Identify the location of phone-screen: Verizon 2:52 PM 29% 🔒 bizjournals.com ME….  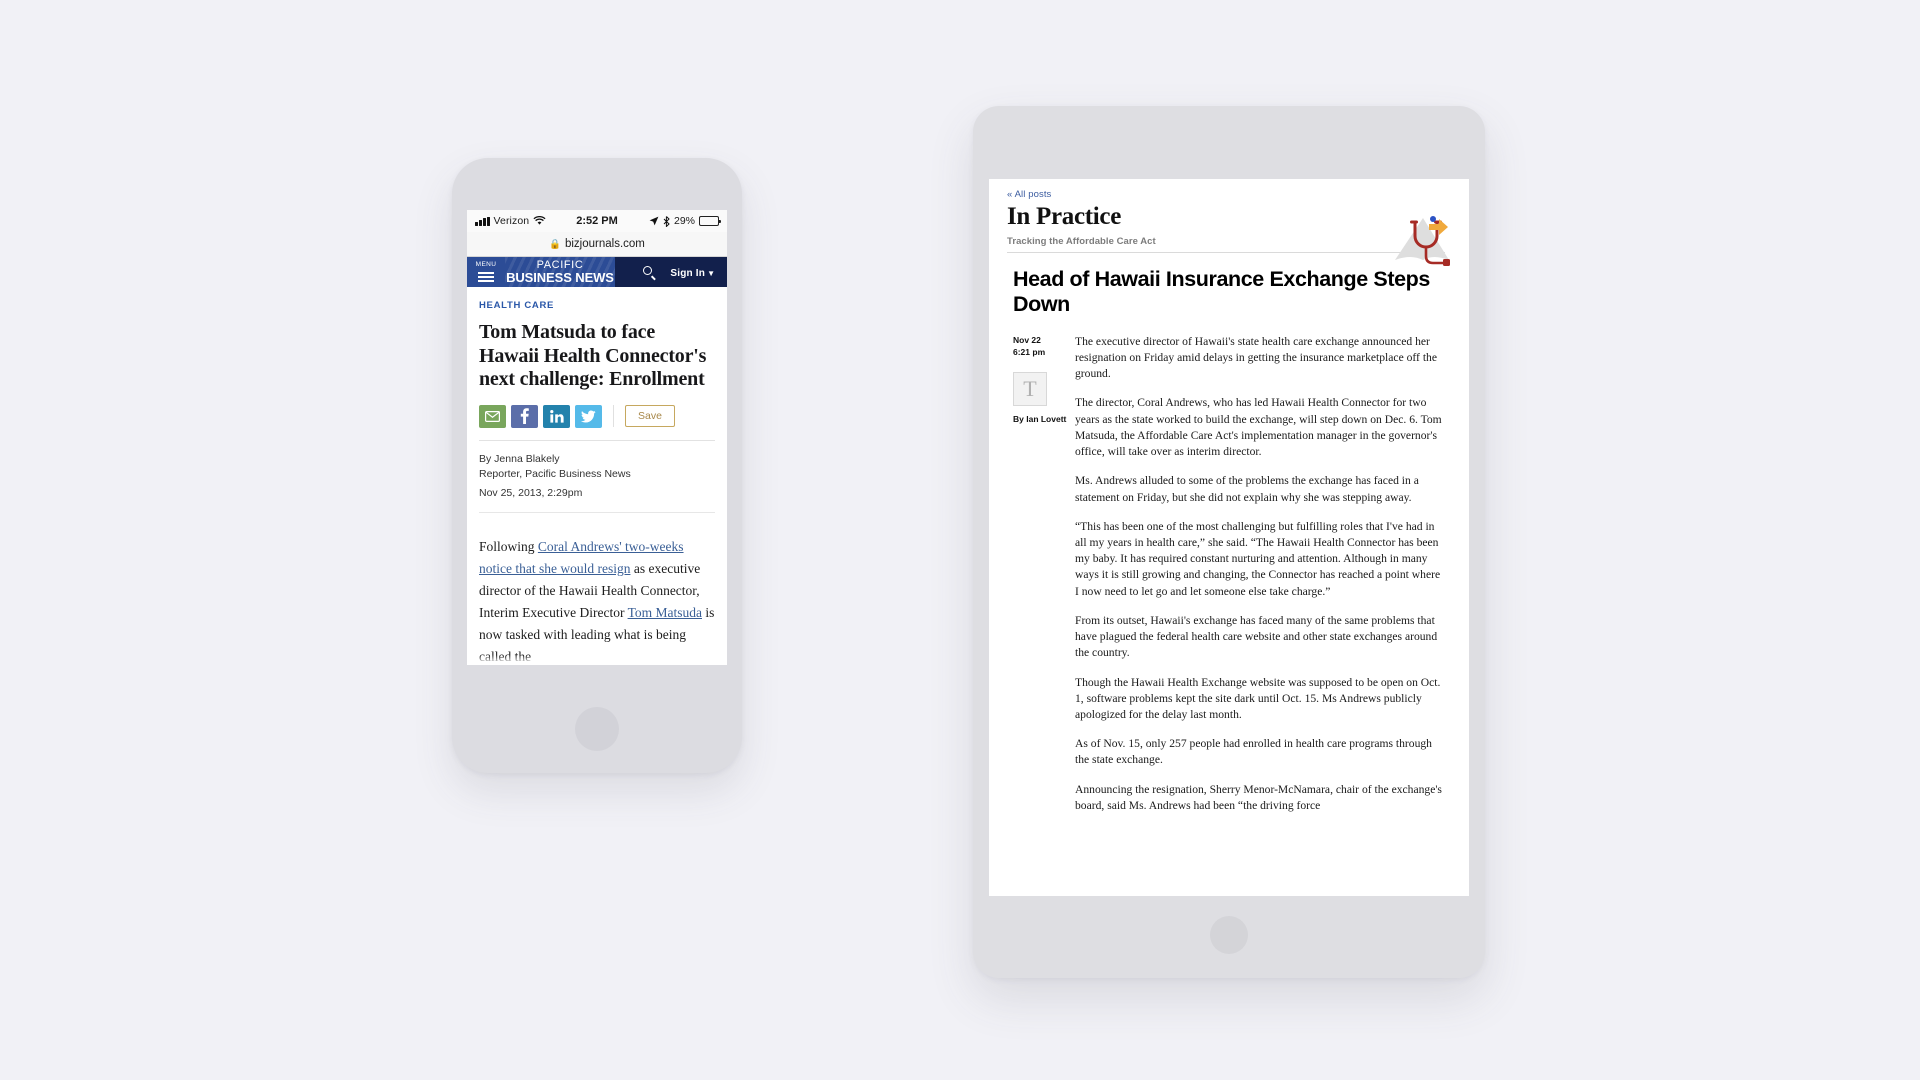
(597, 437).